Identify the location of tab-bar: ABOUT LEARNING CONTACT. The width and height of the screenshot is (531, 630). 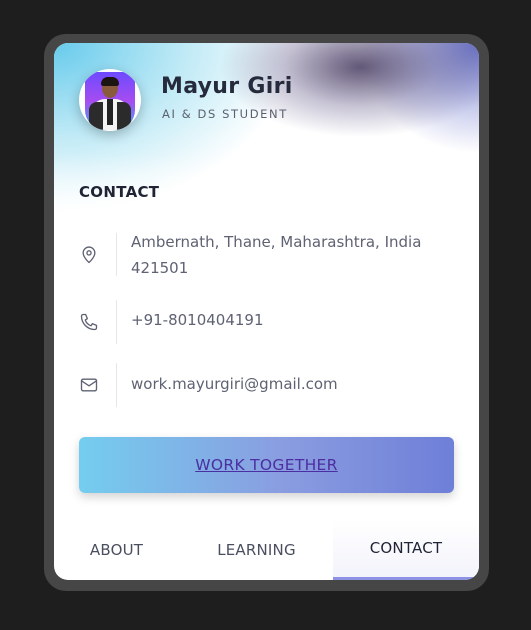
(266, 549).